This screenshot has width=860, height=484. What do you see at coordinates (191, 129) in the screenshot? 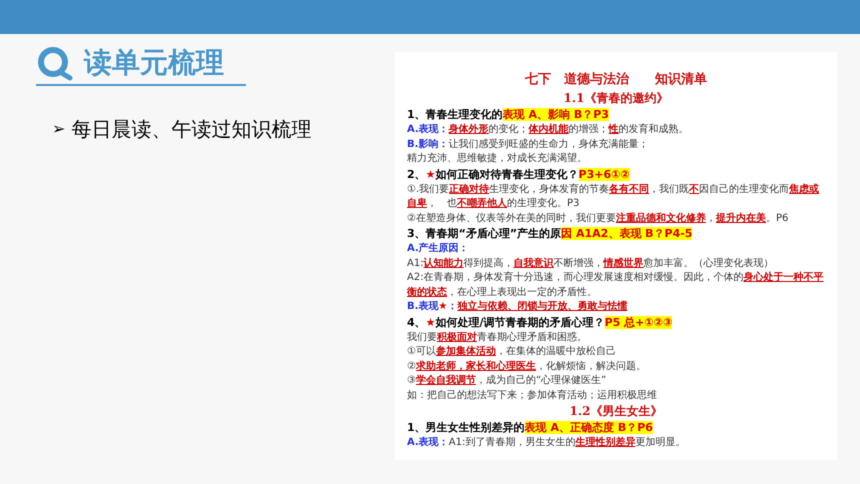
I see `bullet-text: 每日晨读、午读过知识梳理` at bounding box center [191, 129].